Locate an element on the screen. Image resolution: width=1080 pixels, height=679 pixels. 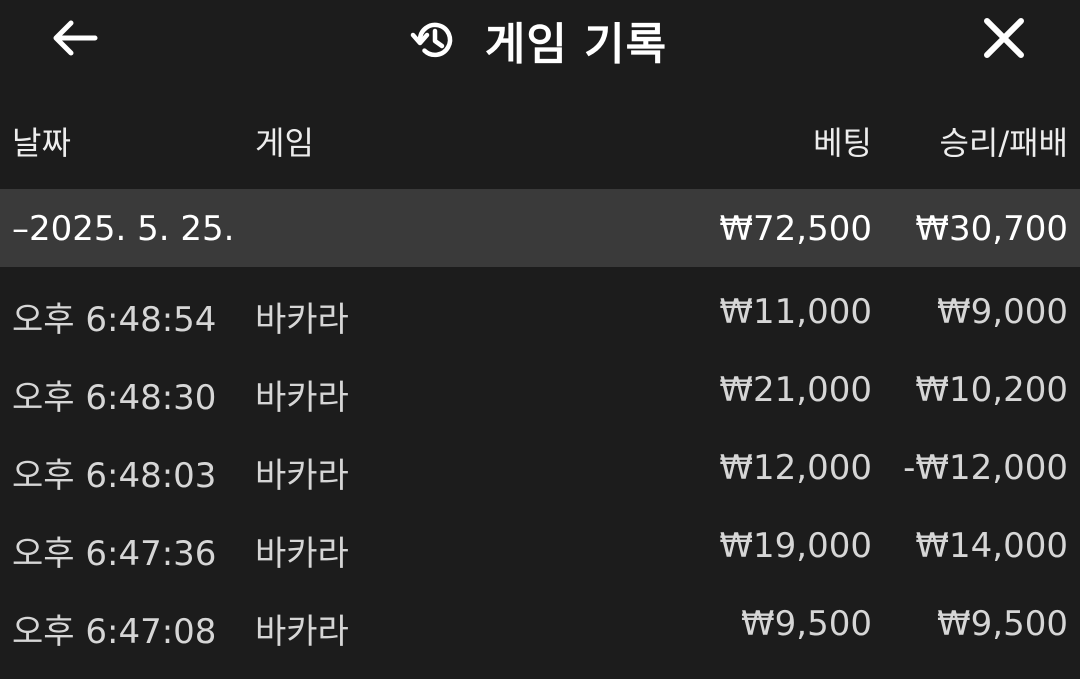
history-icon is located at coordinates (434, 40).